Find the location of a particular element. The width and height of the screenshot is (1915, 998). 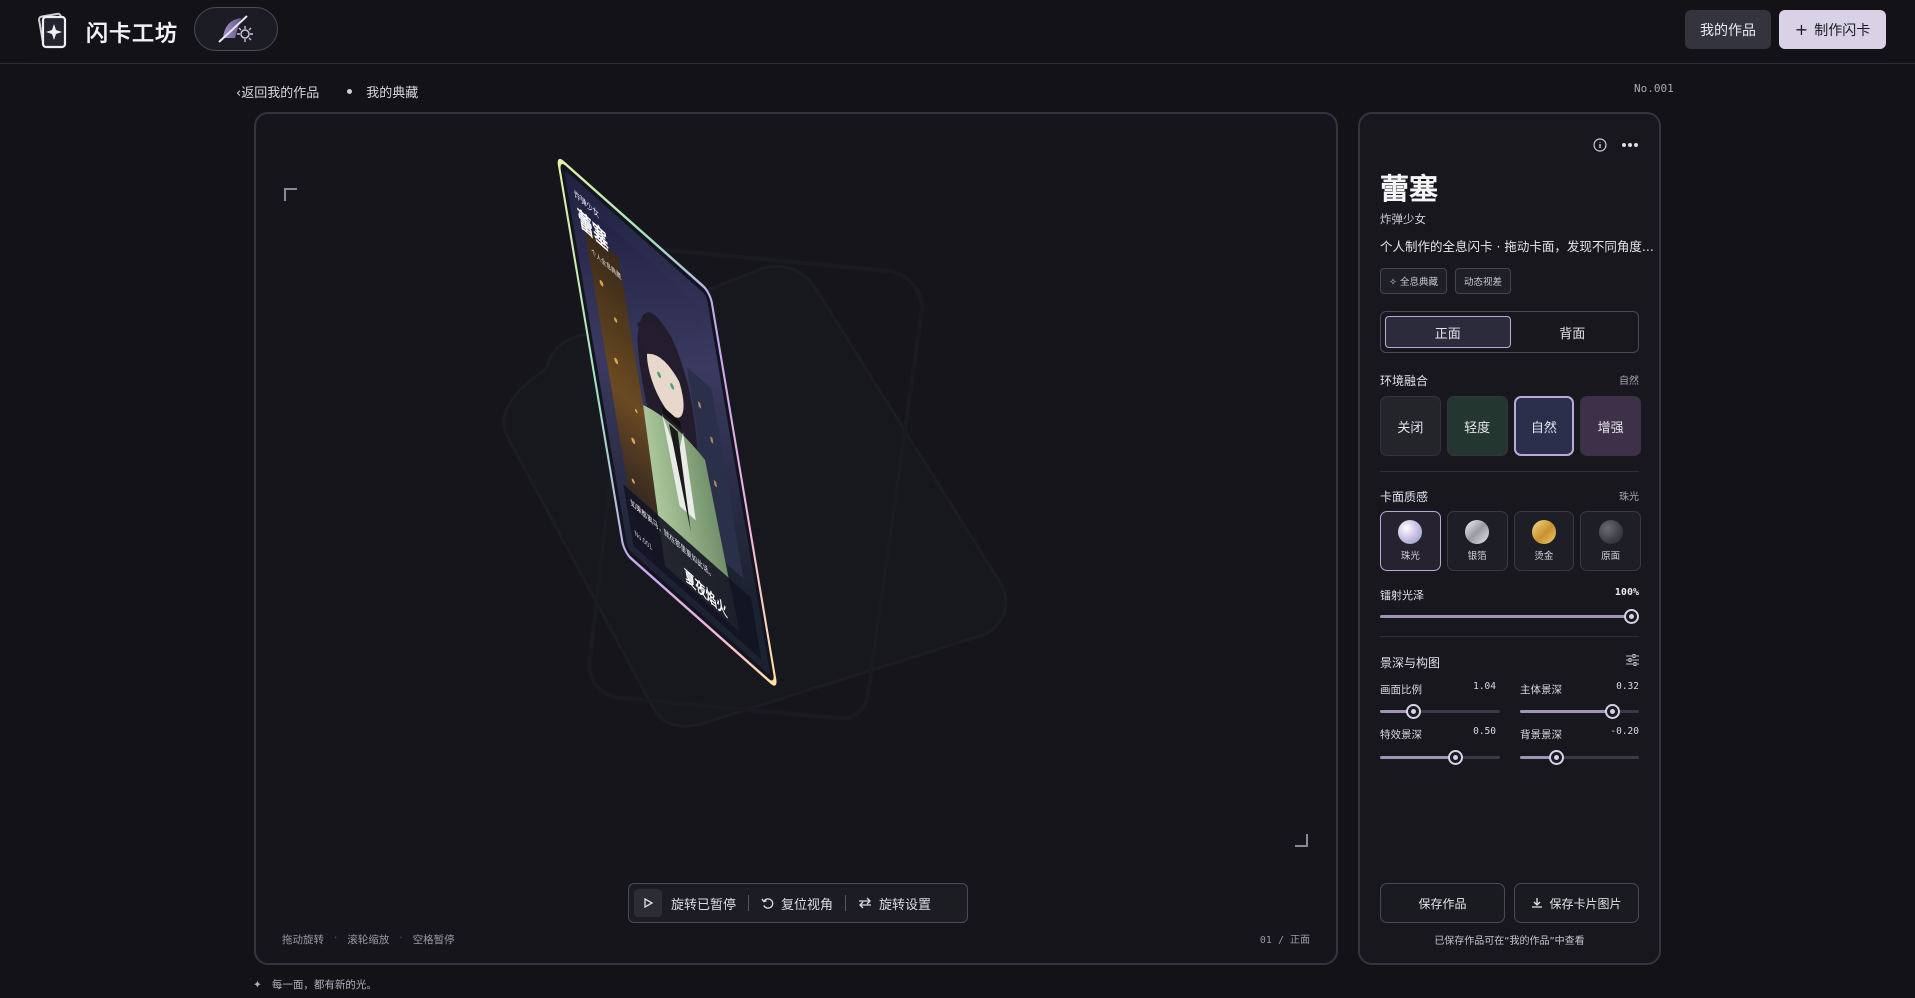

env-options: 关闭 轻度 自然 增强 is located at coordinates (1510, 426).